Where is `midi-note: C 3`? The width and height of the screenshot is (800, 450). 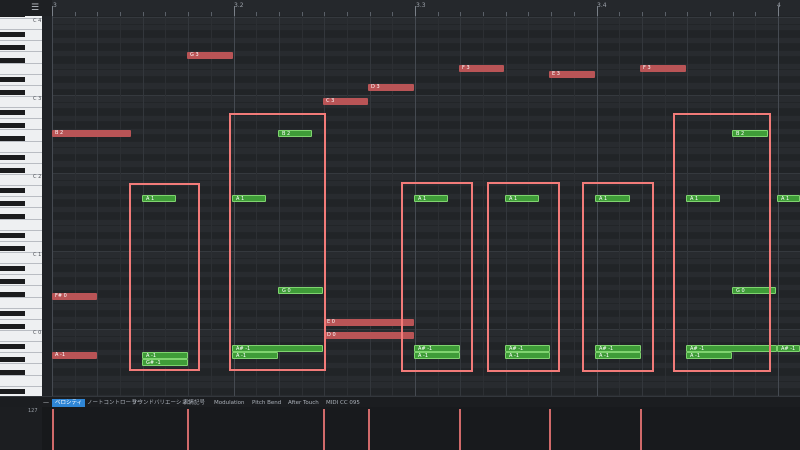
midi-note: C 3 is located at coordinates (345, 101).